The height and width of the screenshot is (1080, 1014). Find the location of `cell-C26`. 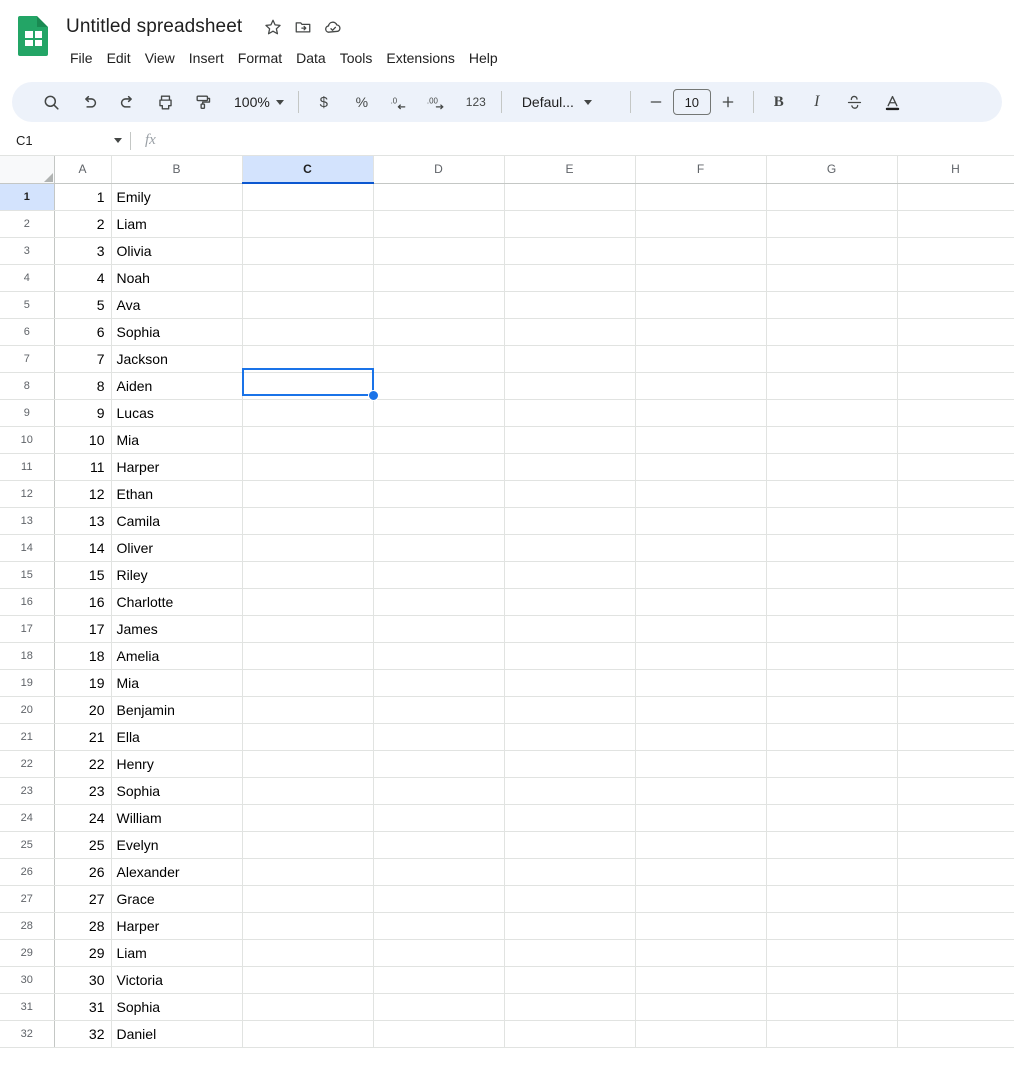

cell-C26 is located at coordinates (308, 872).